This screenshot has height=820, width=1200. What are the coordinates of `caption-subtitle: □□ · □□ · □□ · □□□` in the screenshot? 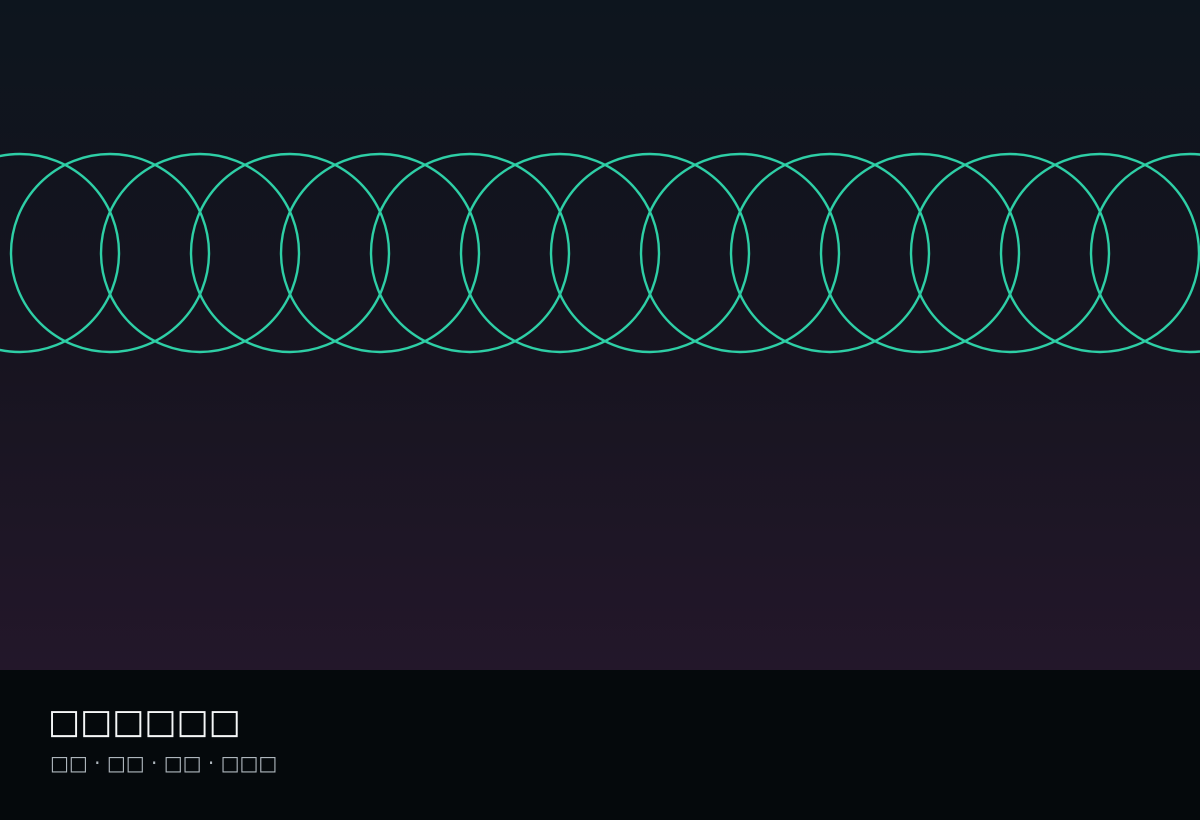 It's located at (164, 763).